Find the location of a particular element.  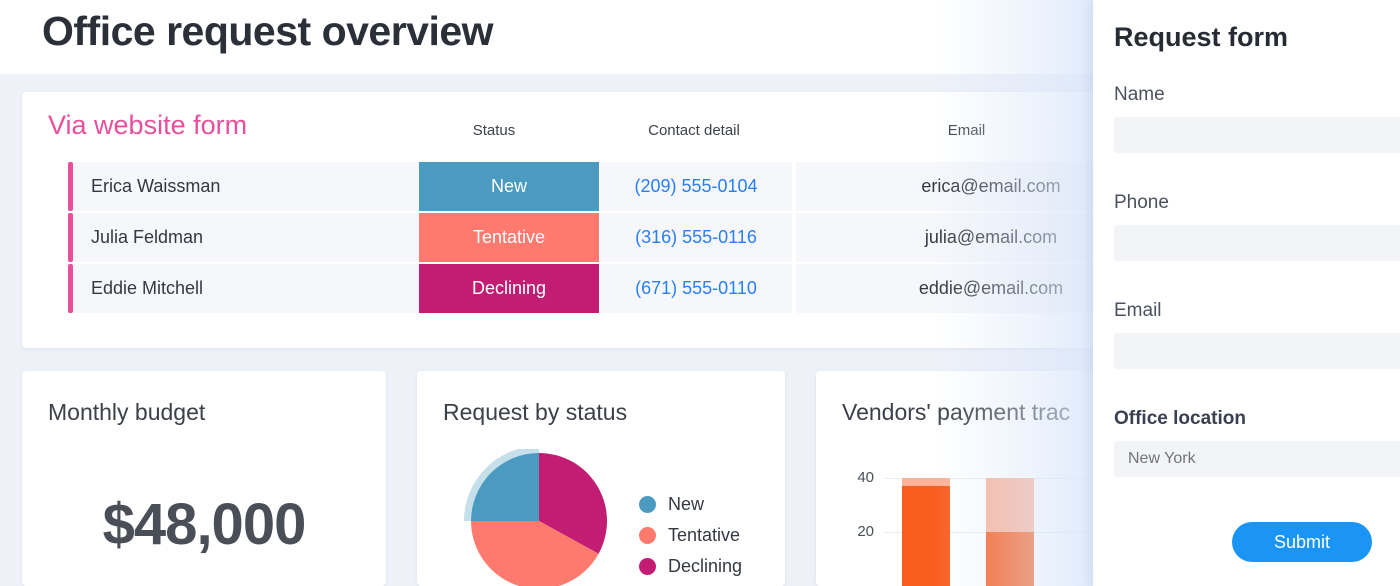

field-label-phone: Phone is located at coordinates (1141, 202).